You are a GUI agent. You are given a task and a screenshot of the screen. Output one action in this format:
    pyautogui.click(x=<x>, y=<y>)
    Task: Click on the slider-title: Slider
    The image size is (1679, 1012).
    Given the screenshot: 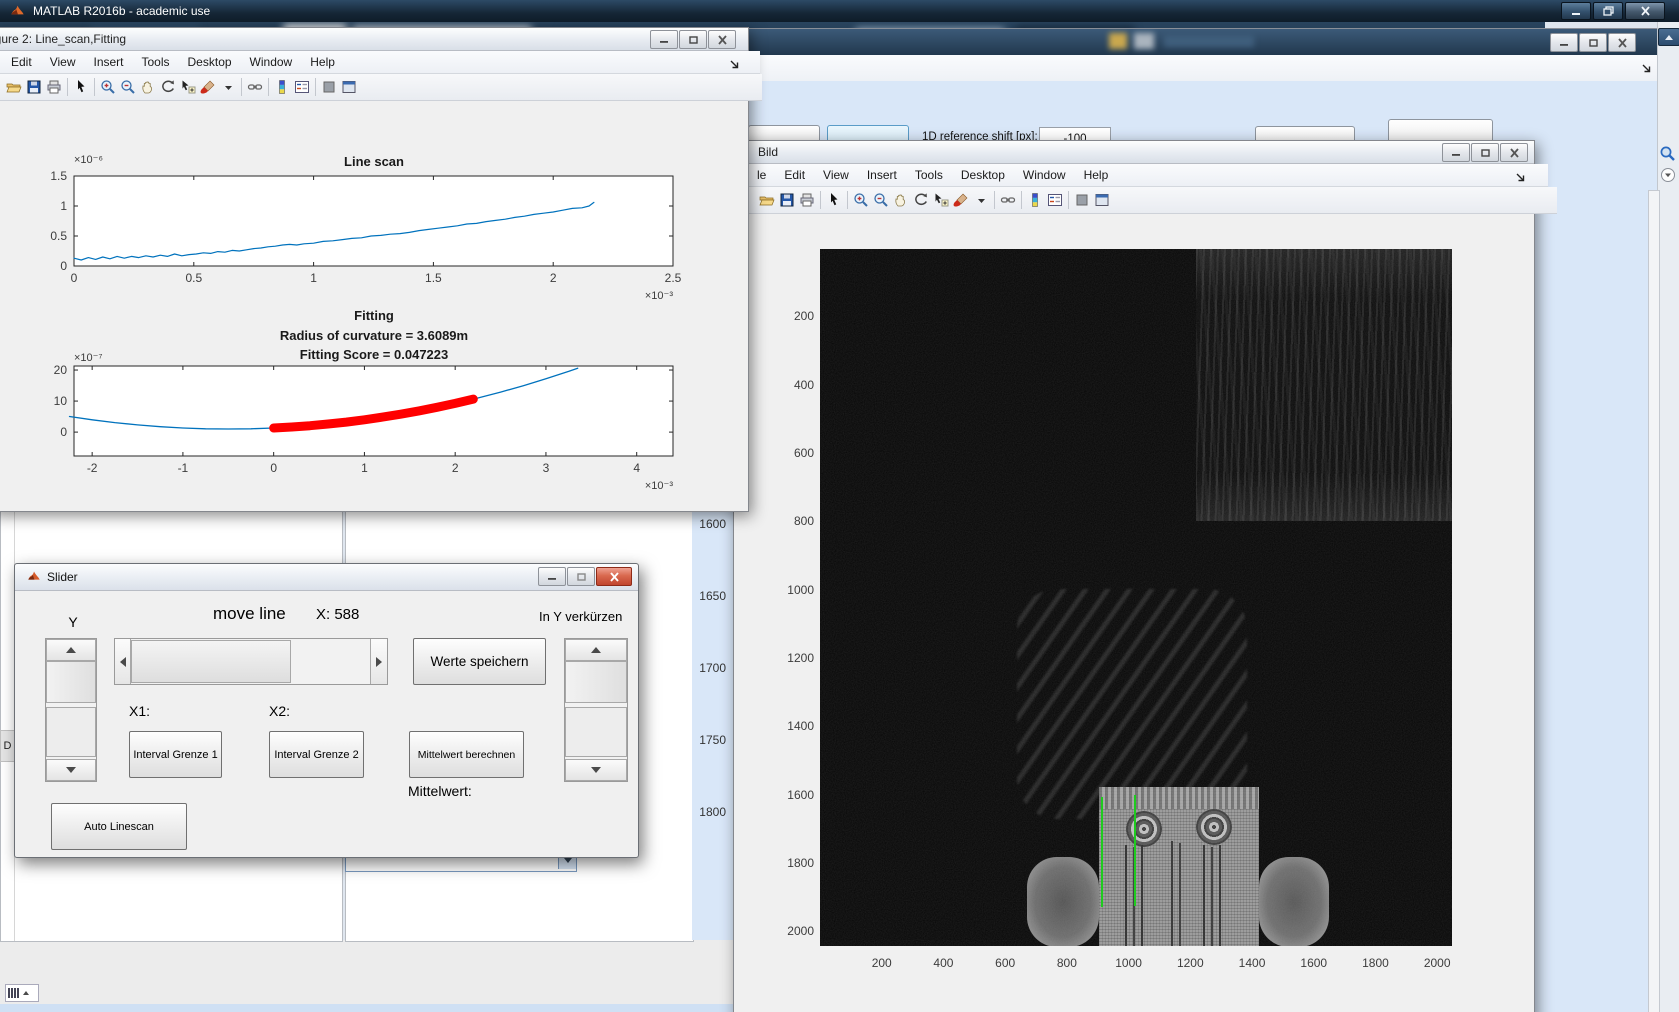 What is the action you would take?
    pyautogui.click(x=62, y=577)
    